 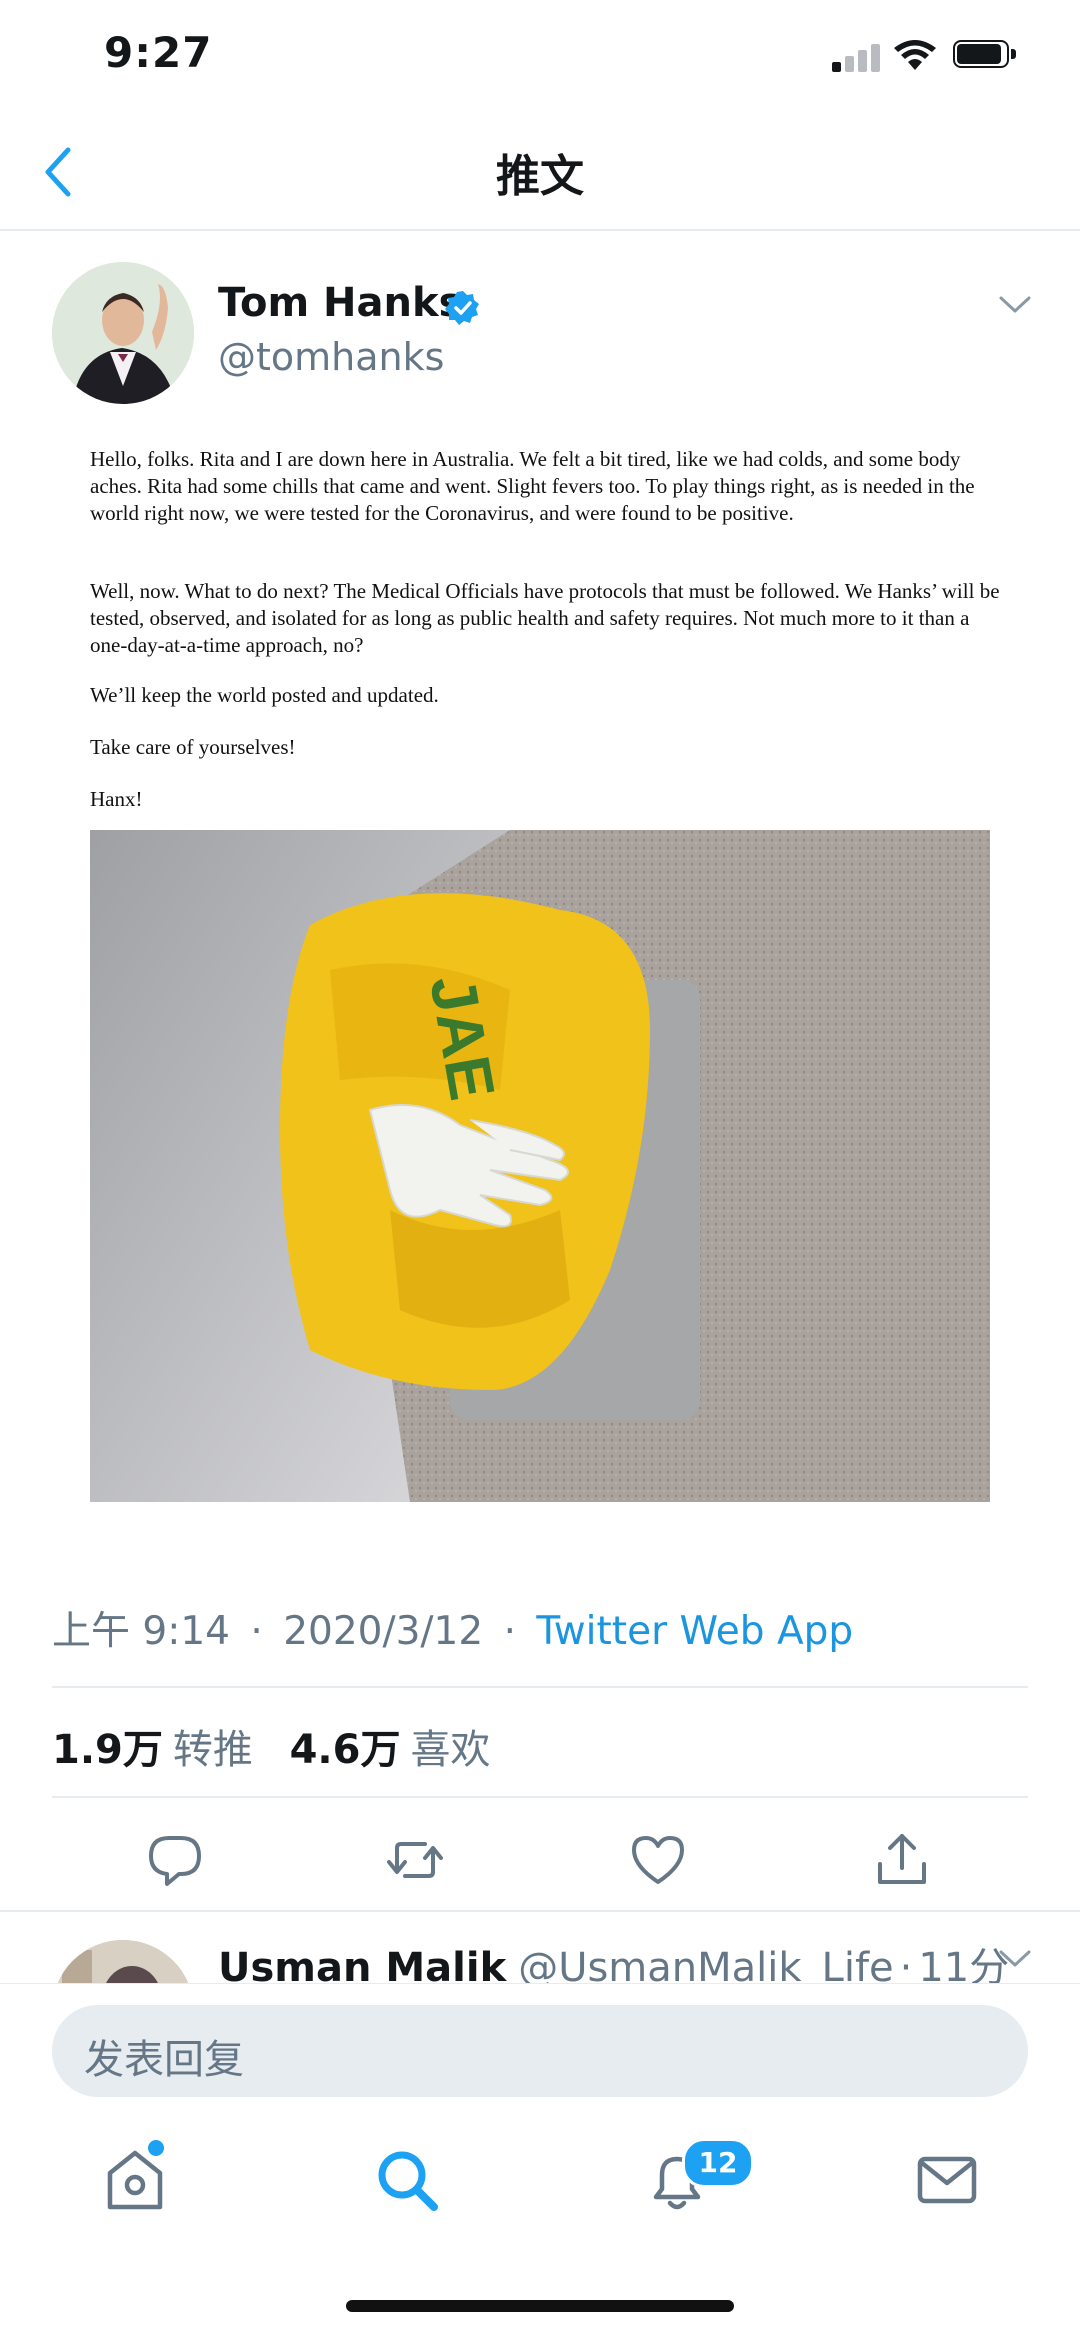 What do you see at coordinates (212, 1750) in the screenshot?
I see `retweets-label: 转推` at bounding box center [212, 1750].